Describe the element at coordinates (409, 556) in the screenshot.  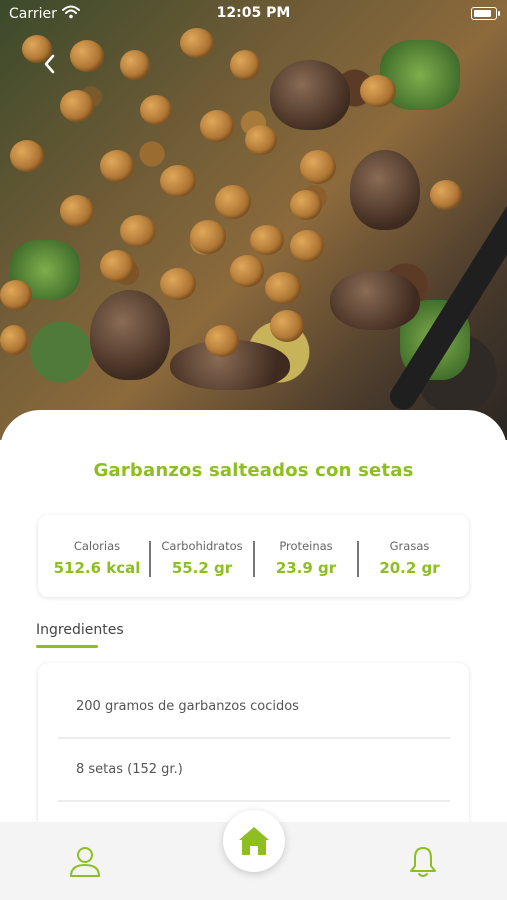
I see `nutrition-fat: Grasas 20.2 gr` at that location.